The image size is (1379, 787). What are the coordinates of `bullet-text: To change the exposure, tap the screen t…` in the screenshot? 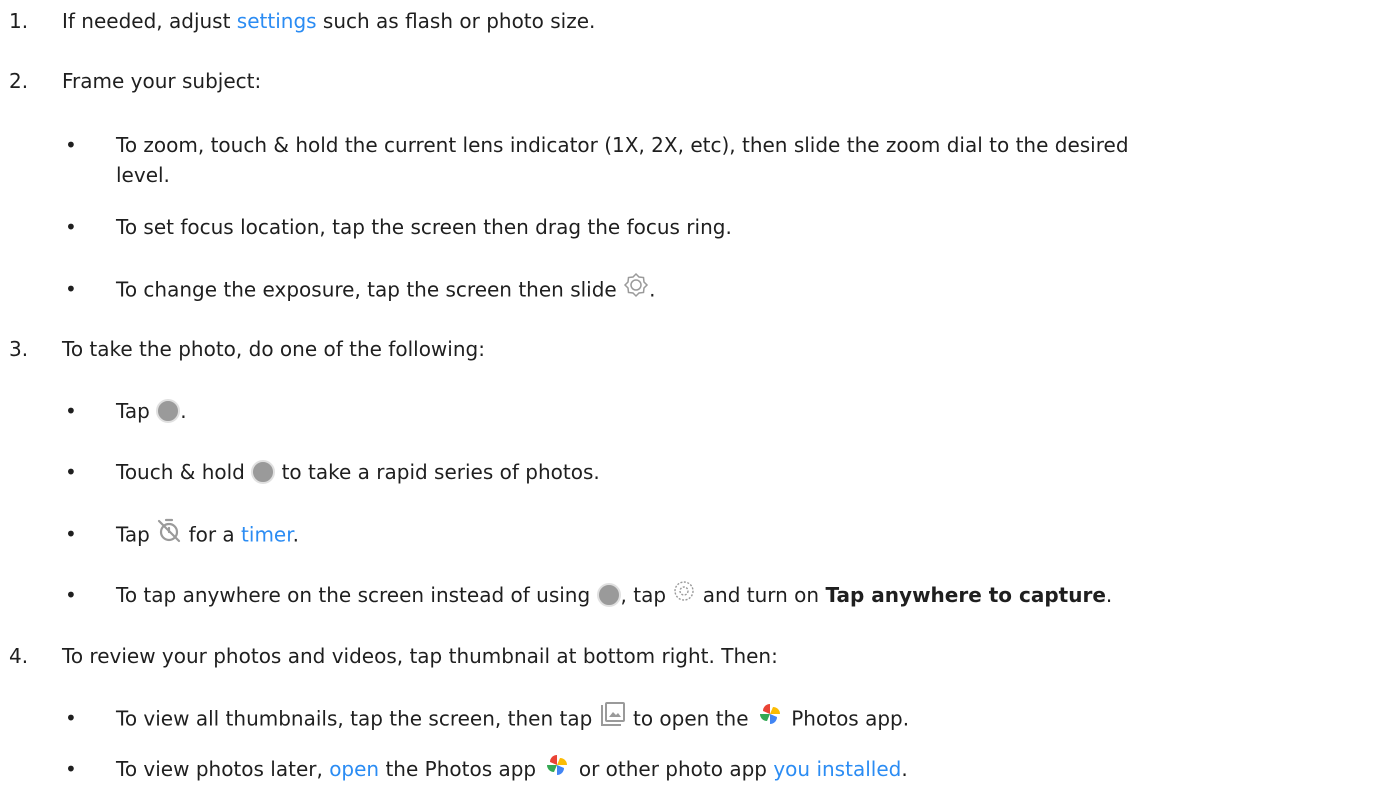 It's located at (740, 290).